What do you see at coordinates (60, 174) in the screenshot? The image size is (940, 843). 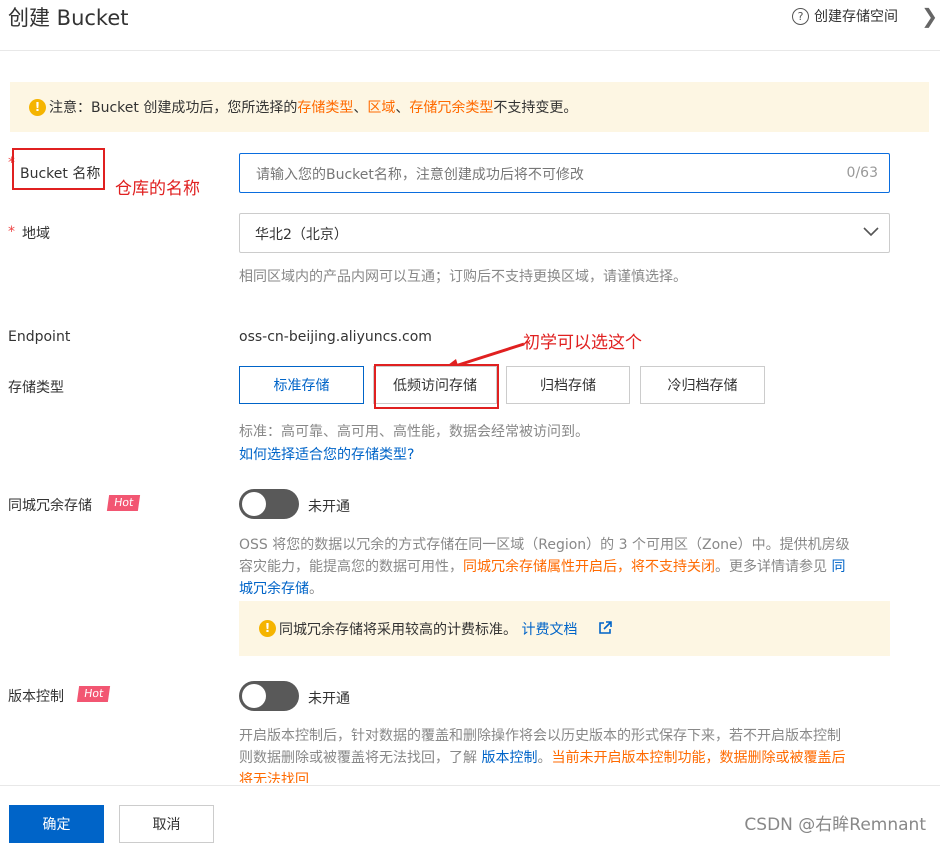 I see `bucket-name-label: Bucket 名称` at bounding box center [60, 174].